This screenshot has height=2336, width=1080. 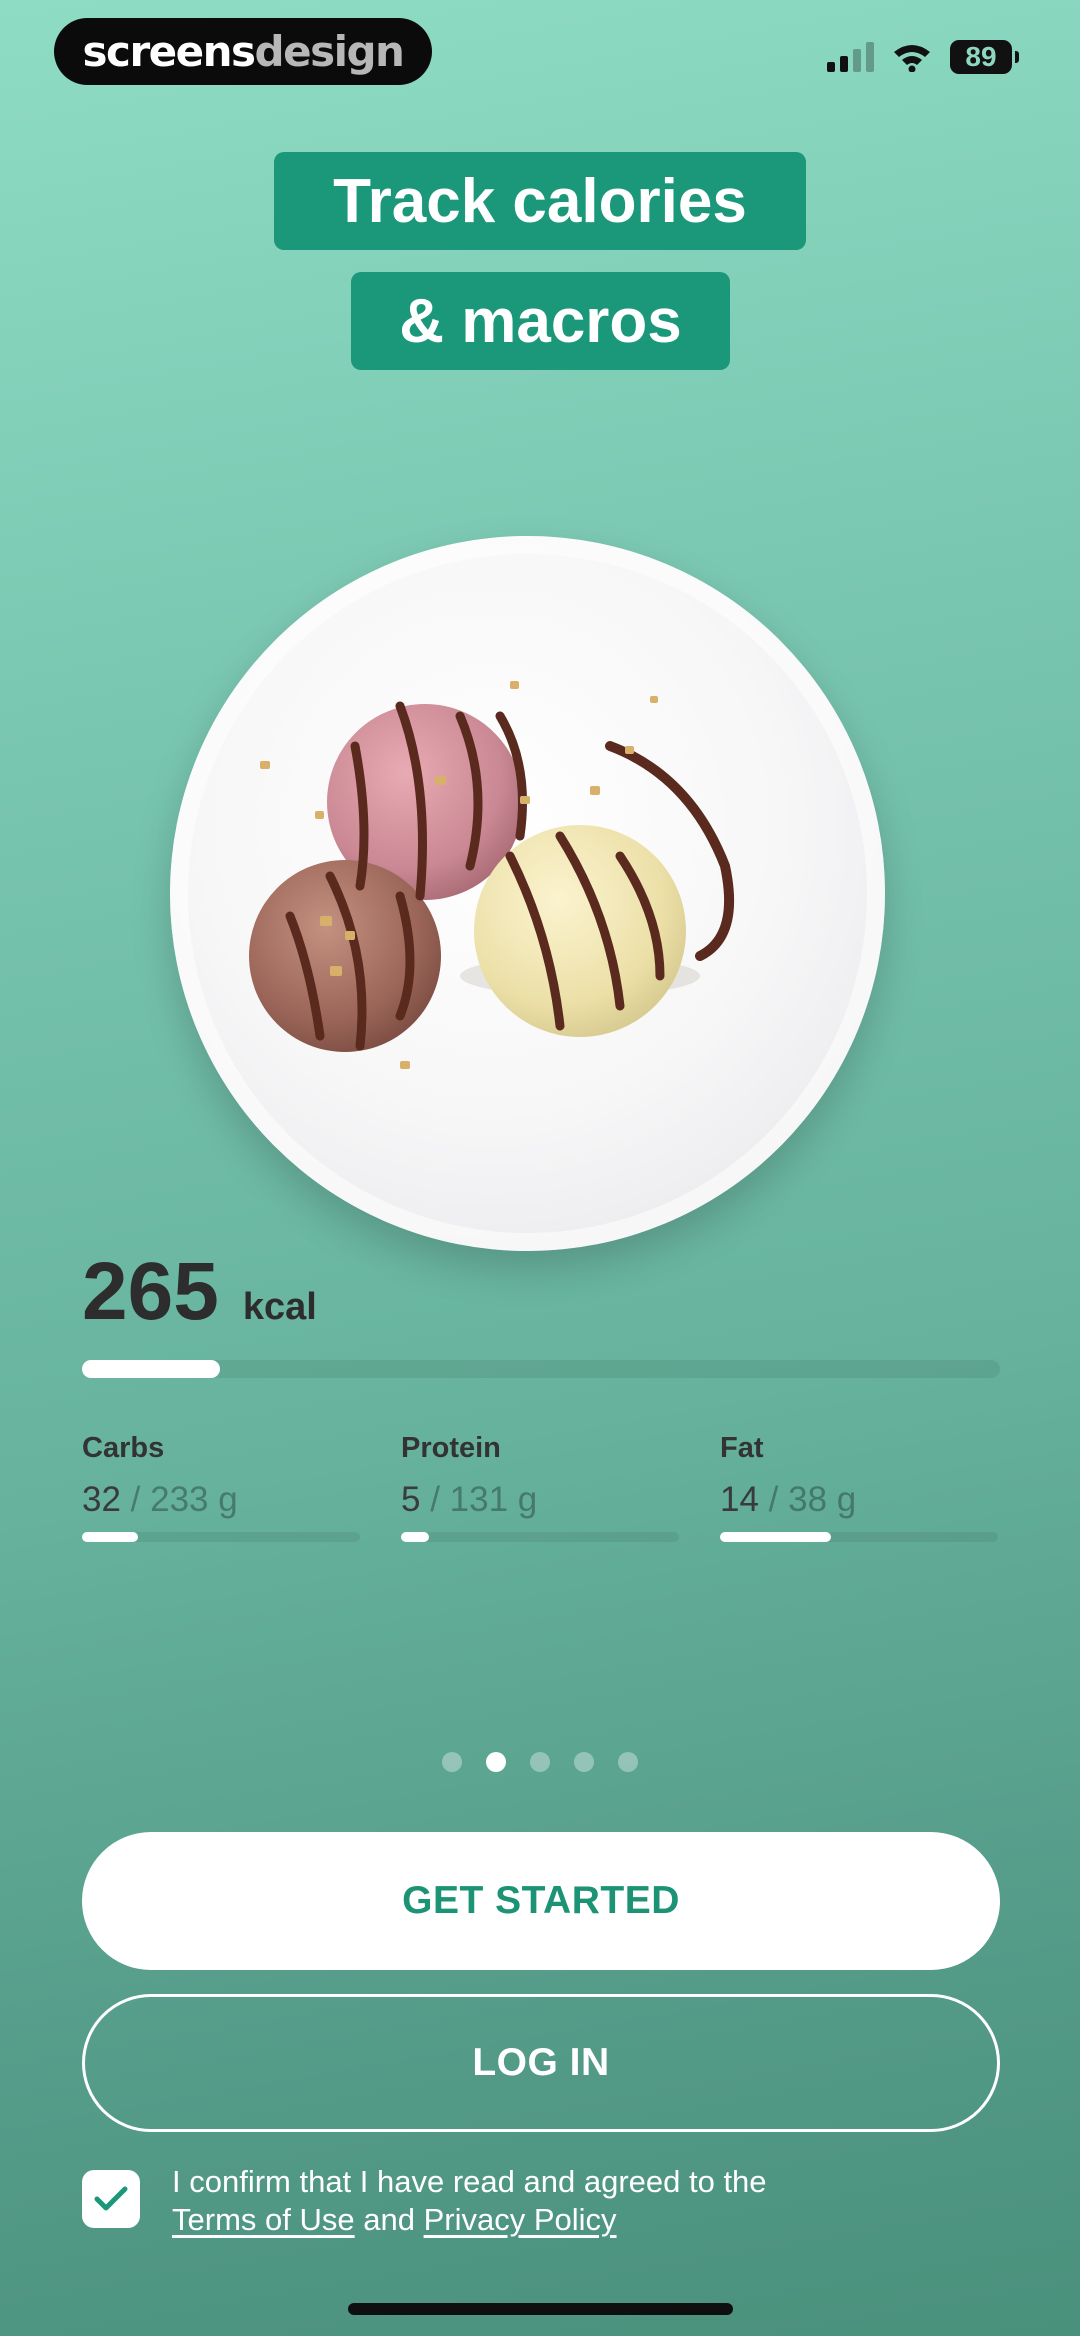 I want to click on brand-watermark: screens design, so click(x=243, y=51).